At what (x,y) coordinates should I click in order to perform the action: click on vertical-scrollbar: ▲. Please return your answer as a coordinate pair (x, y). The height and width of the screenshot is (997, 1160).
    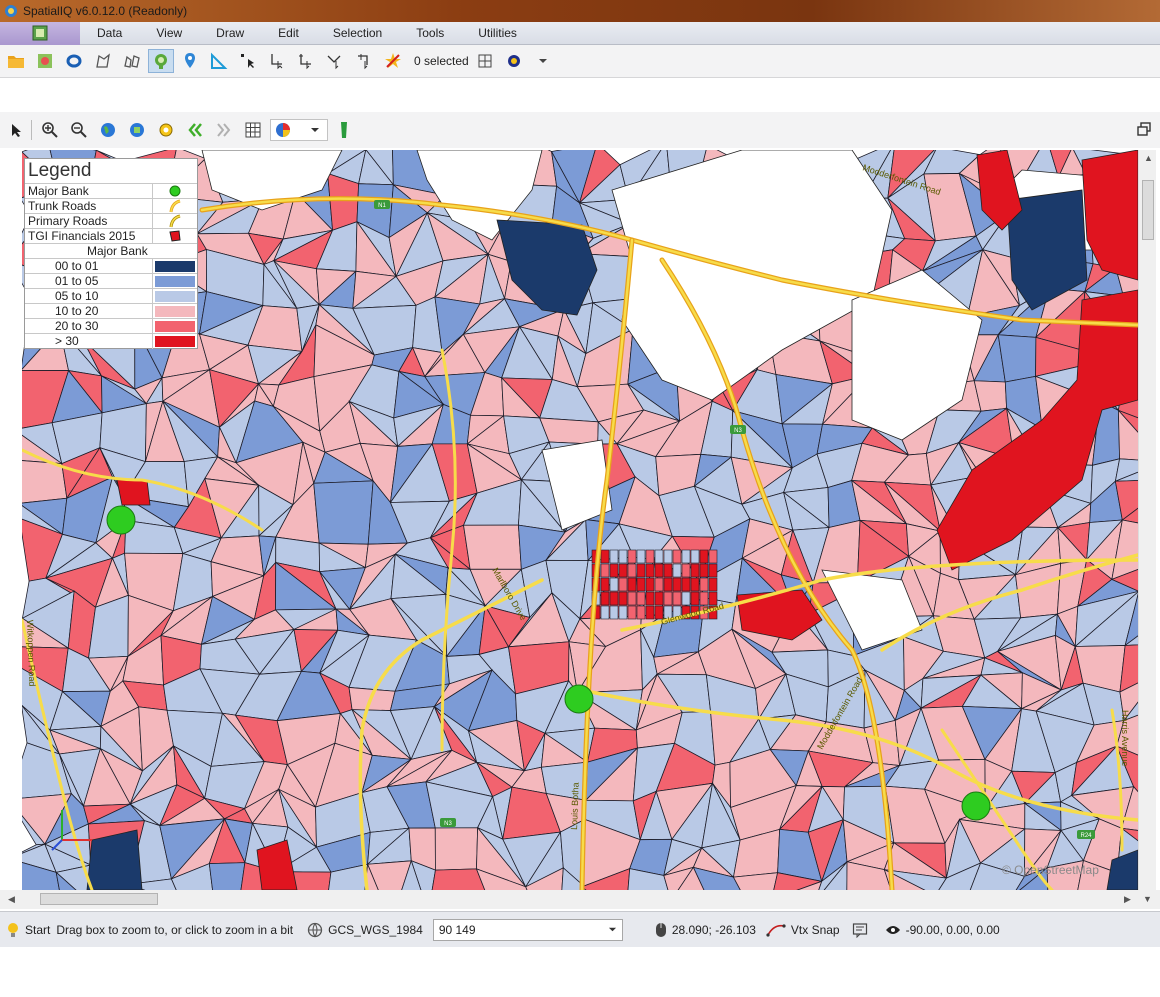
    Looking at the image, I should click on (1147, 520).